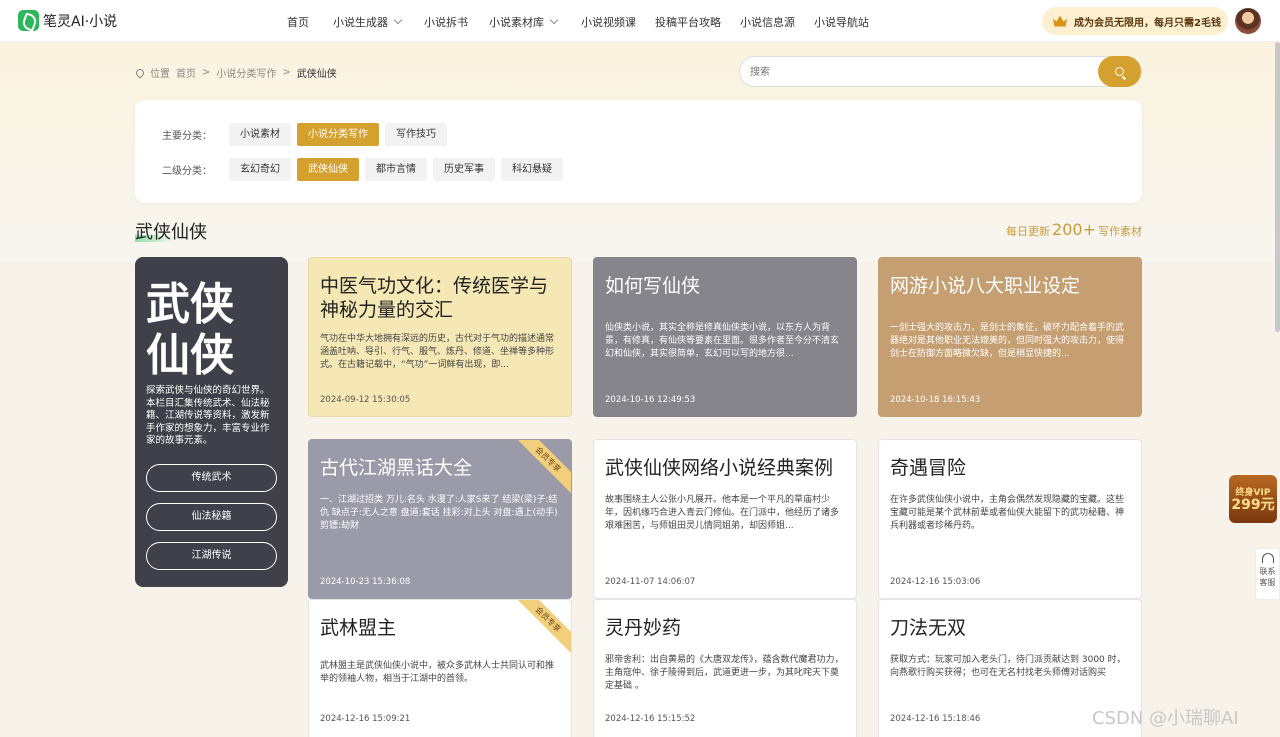  Describe the element at coordinates (365, 400) in the screenshot. I see `card-date: 2024-09-12 15:30:05` at that location.